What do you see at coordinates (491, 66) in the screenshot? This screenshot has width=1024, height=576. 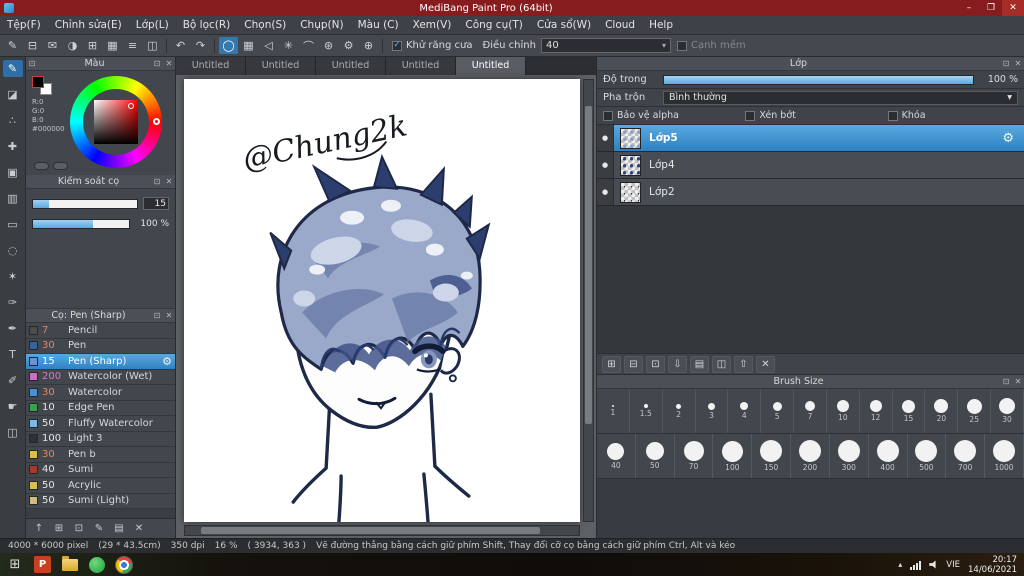 I see `tab-untitled-5-active: Untitled` at bounding box center [491, 66].